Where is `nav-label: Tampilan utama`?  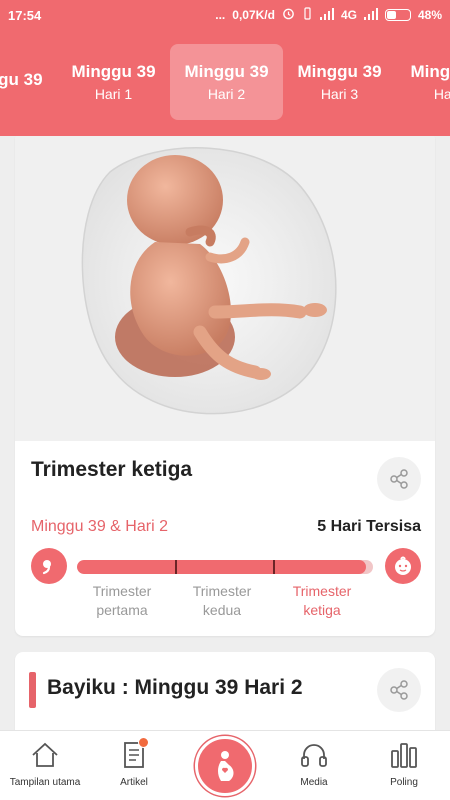
nav-label: Tampilan utama is located at coordinates (45, 782).